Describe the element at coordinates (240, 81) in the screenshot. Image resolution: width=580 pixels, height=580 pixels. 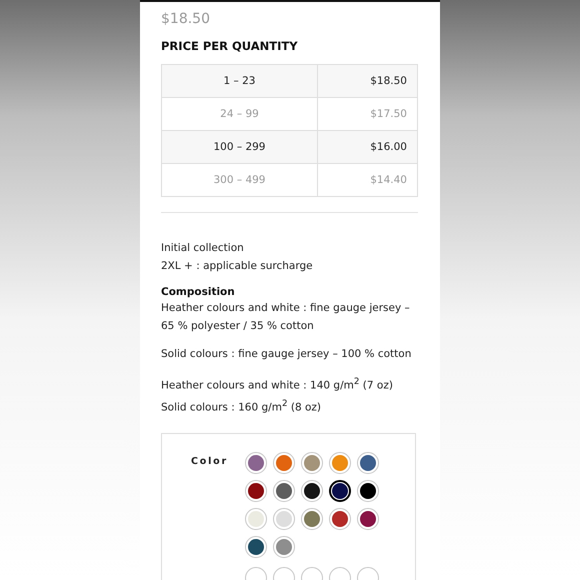
I see `quantity-cell: 1 – 23` at that location.